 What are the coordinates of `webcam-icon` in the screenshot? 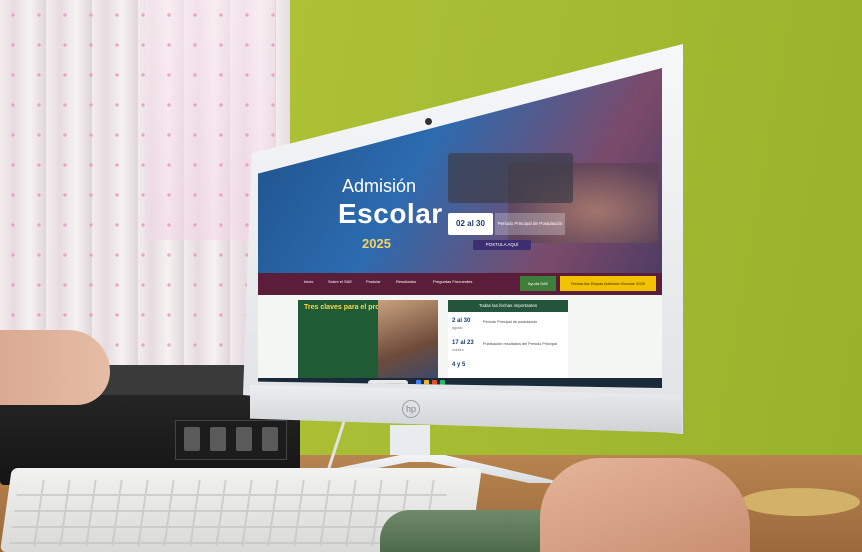 It's located at (428, 121).